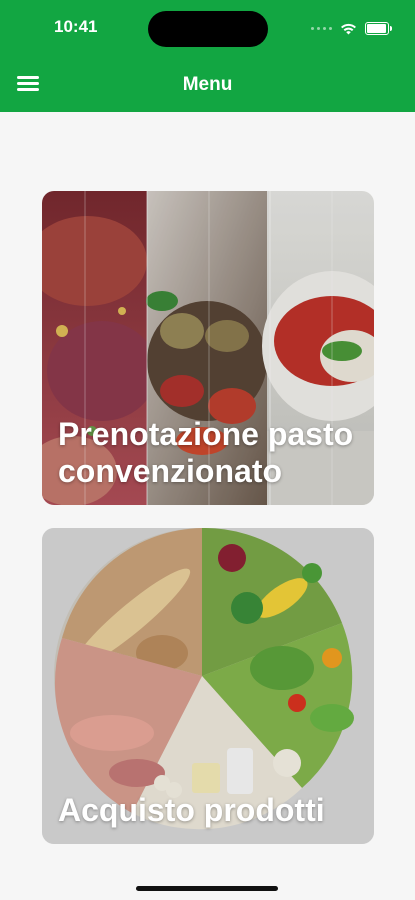 The image size is (415, 900). What do you see at coordinates (76, 26) in the screenshot?
I see `status-time: 10:41` at bounding box center [76, 26].